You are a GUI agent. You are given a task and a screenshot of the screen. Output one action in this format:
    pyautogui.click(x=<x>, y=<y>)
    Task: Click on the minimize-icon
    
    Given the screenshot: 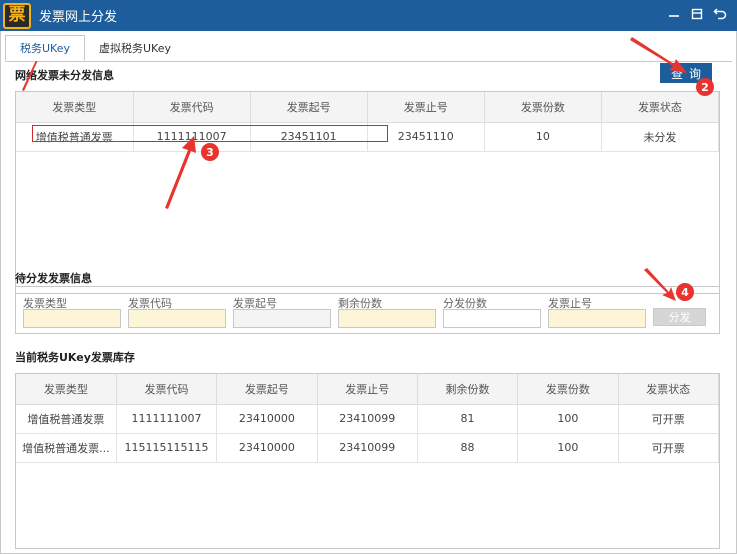 What is the action you would take?
    pyautogui.click(x=674, y=14)
    